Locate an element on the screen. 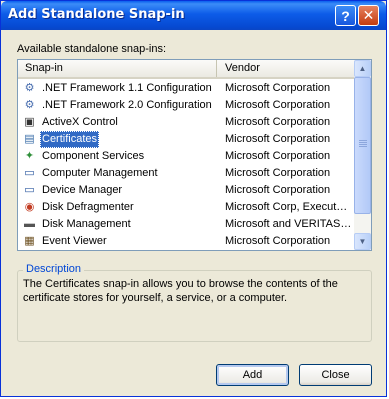  close-icon: ✕ is located at coordinates (368, 15).